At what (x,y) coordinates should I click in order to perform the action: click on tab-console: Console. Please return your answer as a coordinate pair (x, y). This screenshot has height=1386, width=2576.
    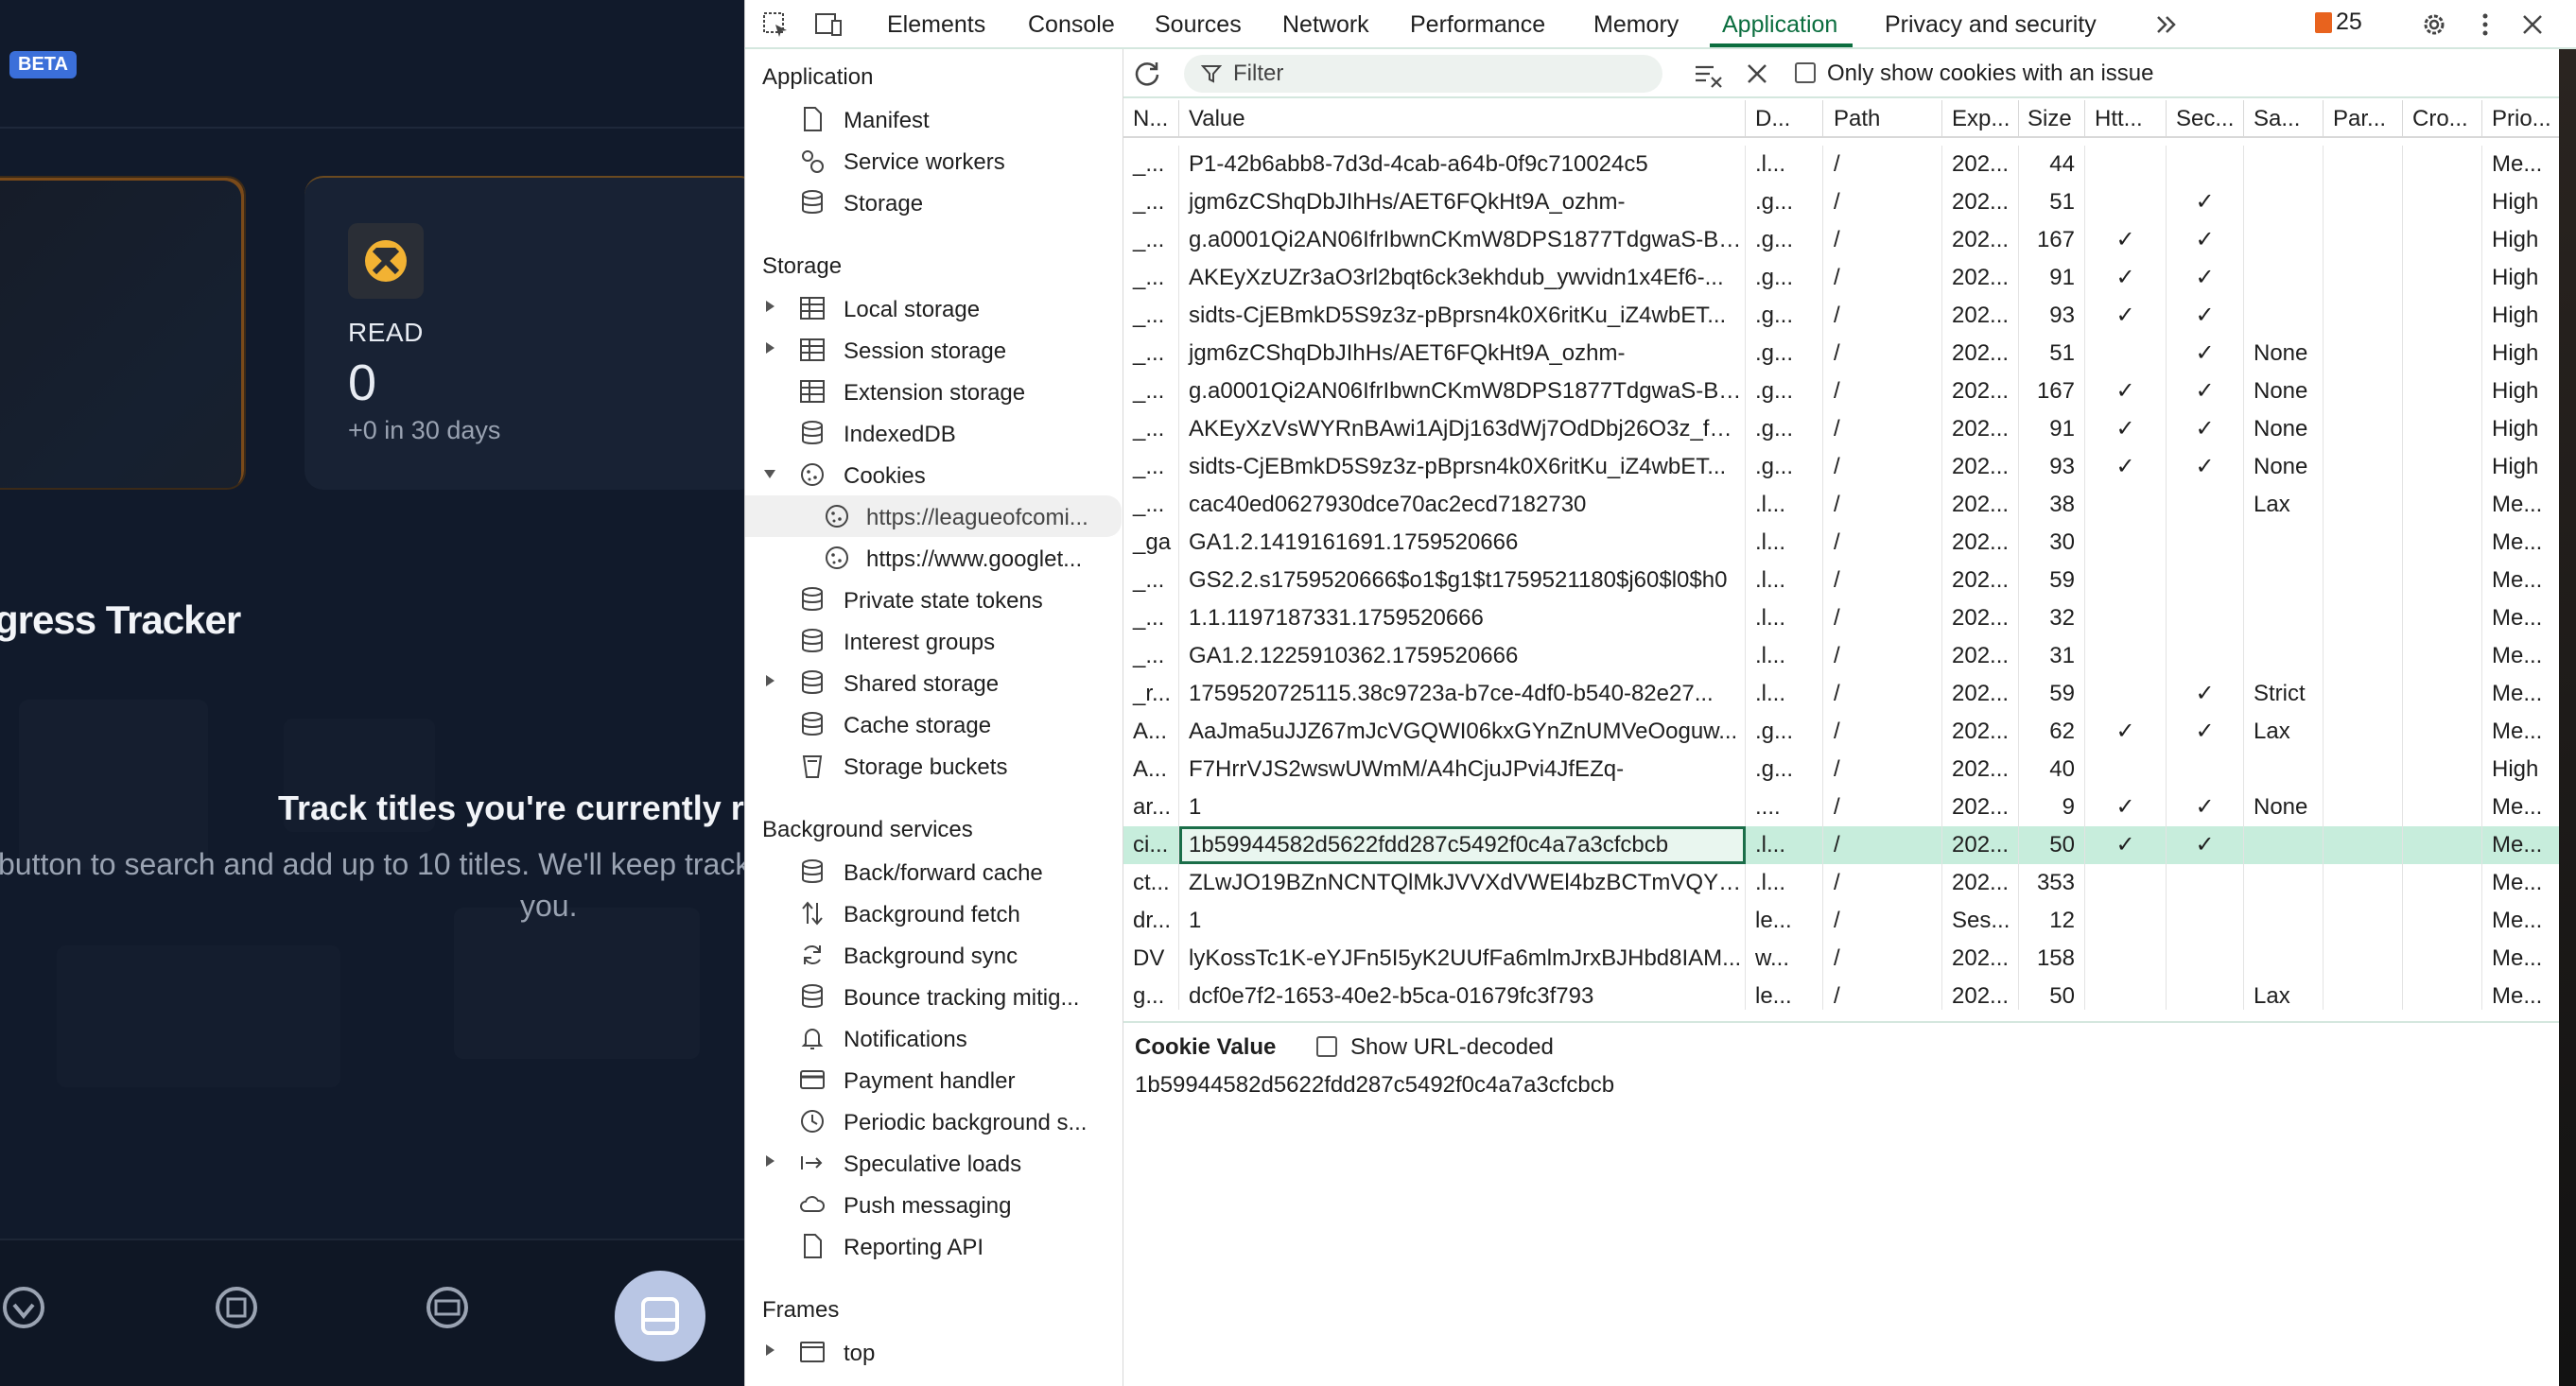
    Looking at the image, I should click on (1071, 25).